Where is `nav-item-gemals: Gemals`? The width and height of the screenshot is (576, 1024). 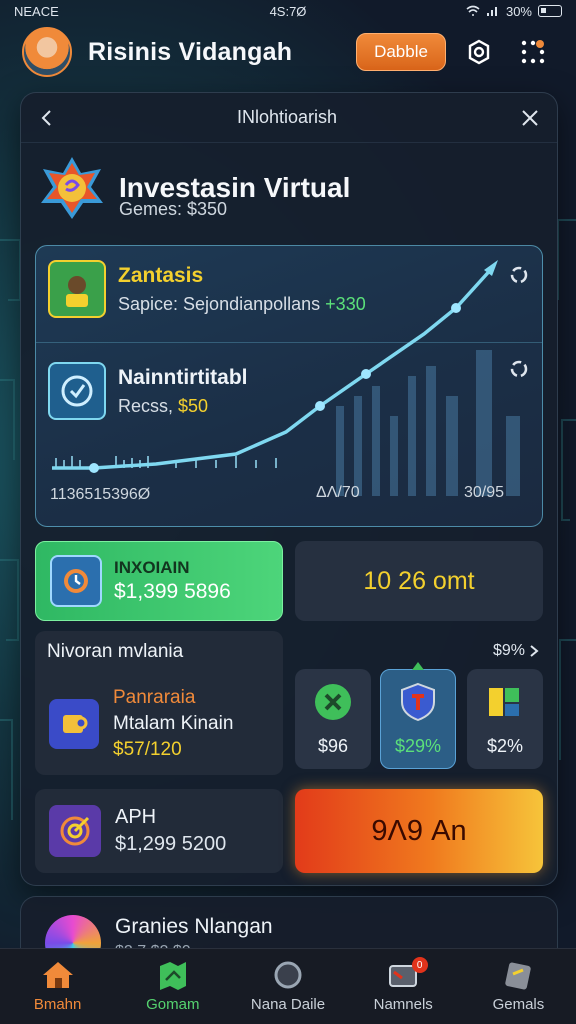
nav-item-gemals: Gemals is located at coordinates (518, 986).